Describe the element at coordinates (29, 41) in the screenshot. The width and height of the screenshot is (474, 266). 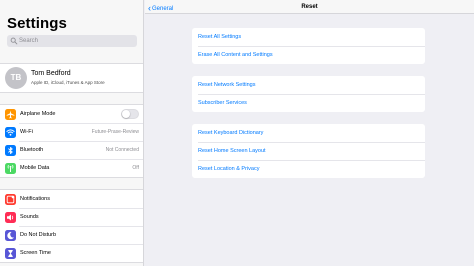
I see `search-placeholder: Search` at that location.